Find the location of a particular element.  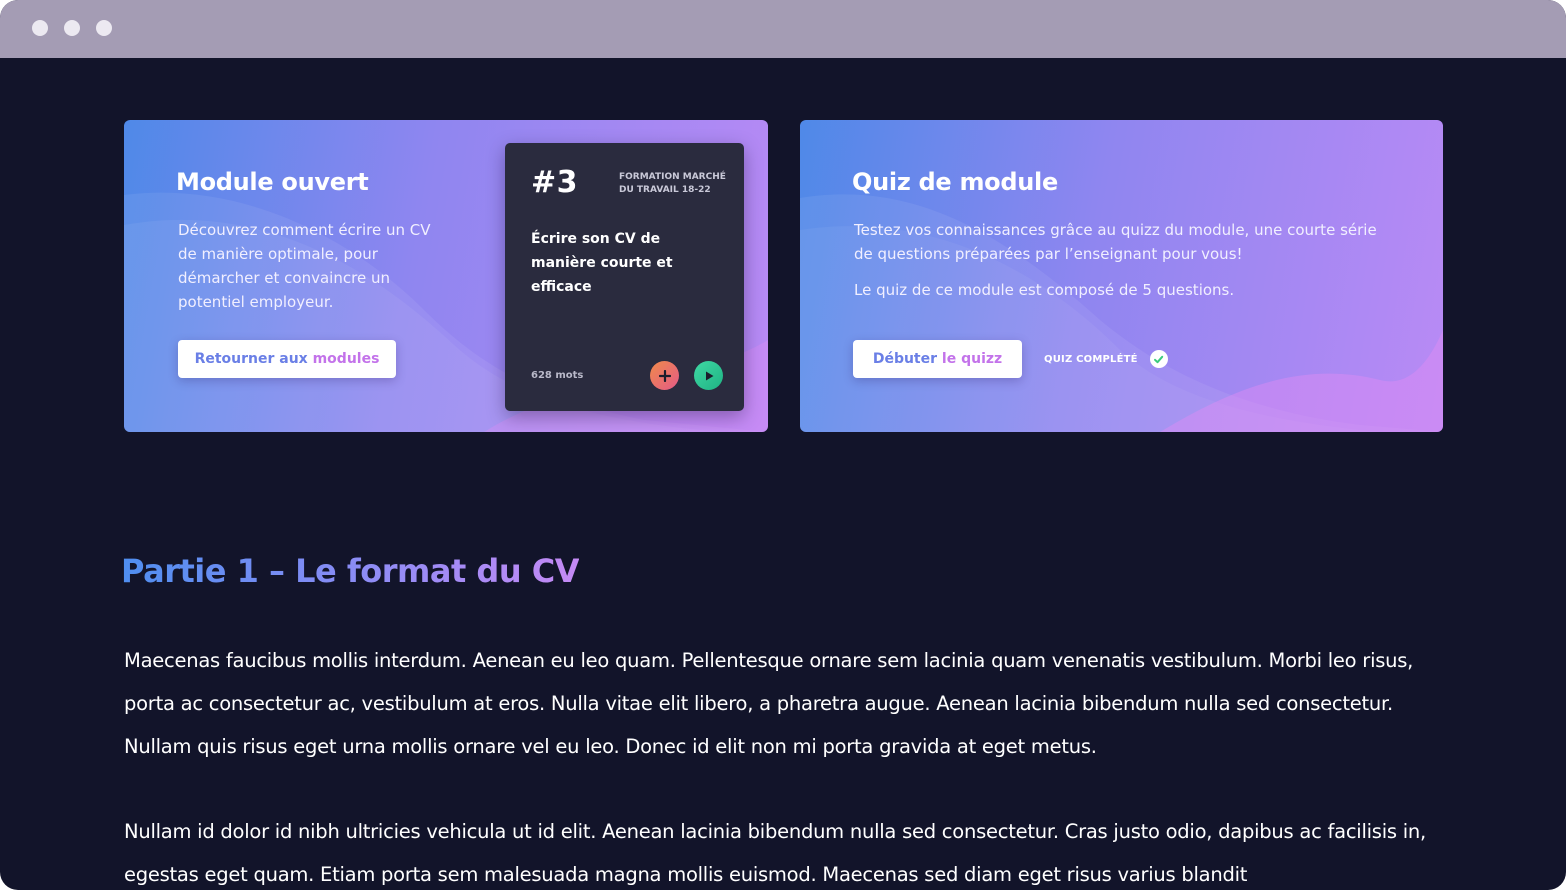

window-minimize-control is located at coordinates (72, 28).